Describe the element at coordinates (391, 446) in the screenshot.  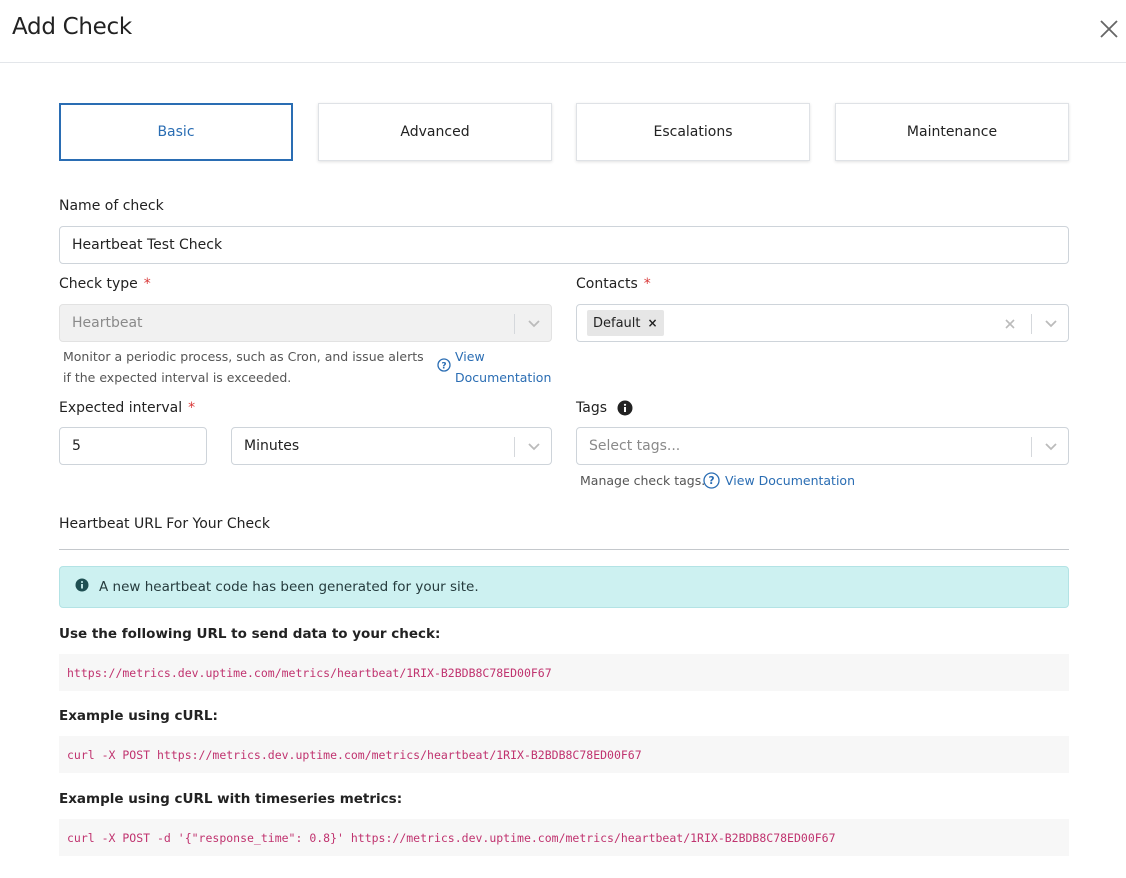
I see `interval-unit-select: Minutes` at that location.